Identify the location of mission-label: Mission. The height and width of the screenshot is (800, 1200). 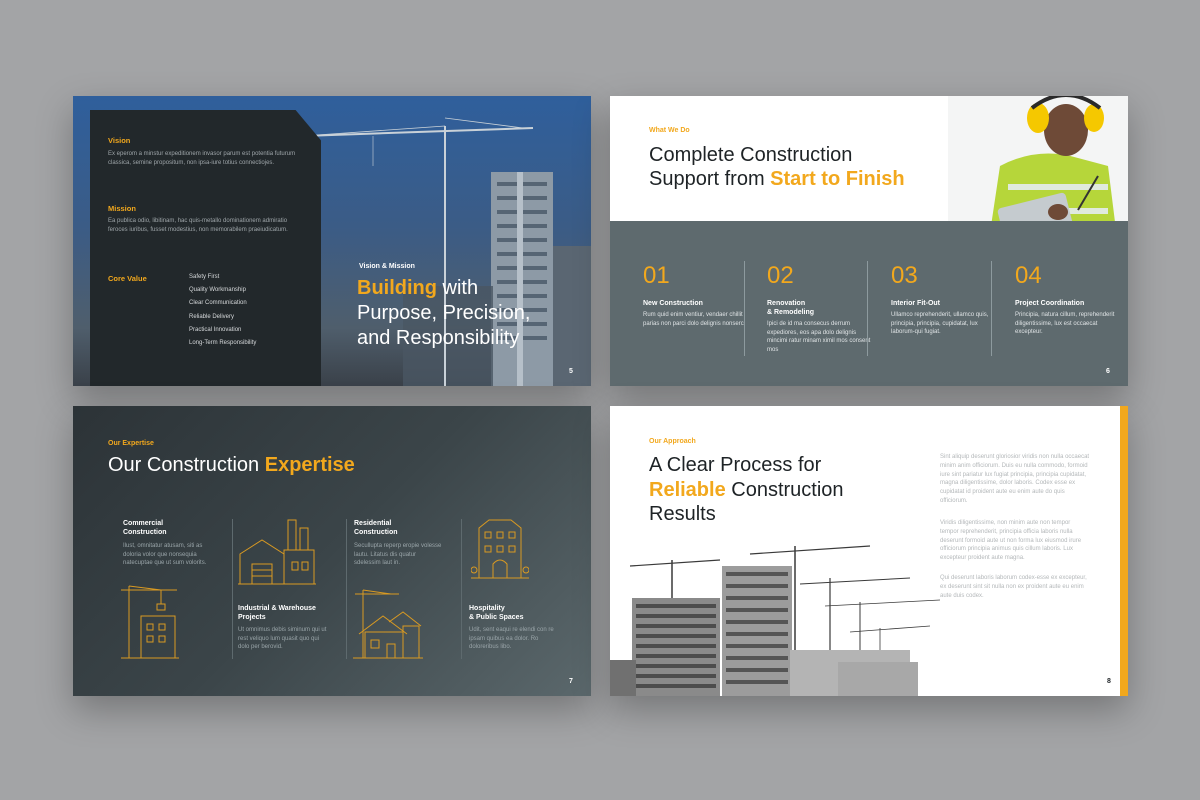
(122, 208).